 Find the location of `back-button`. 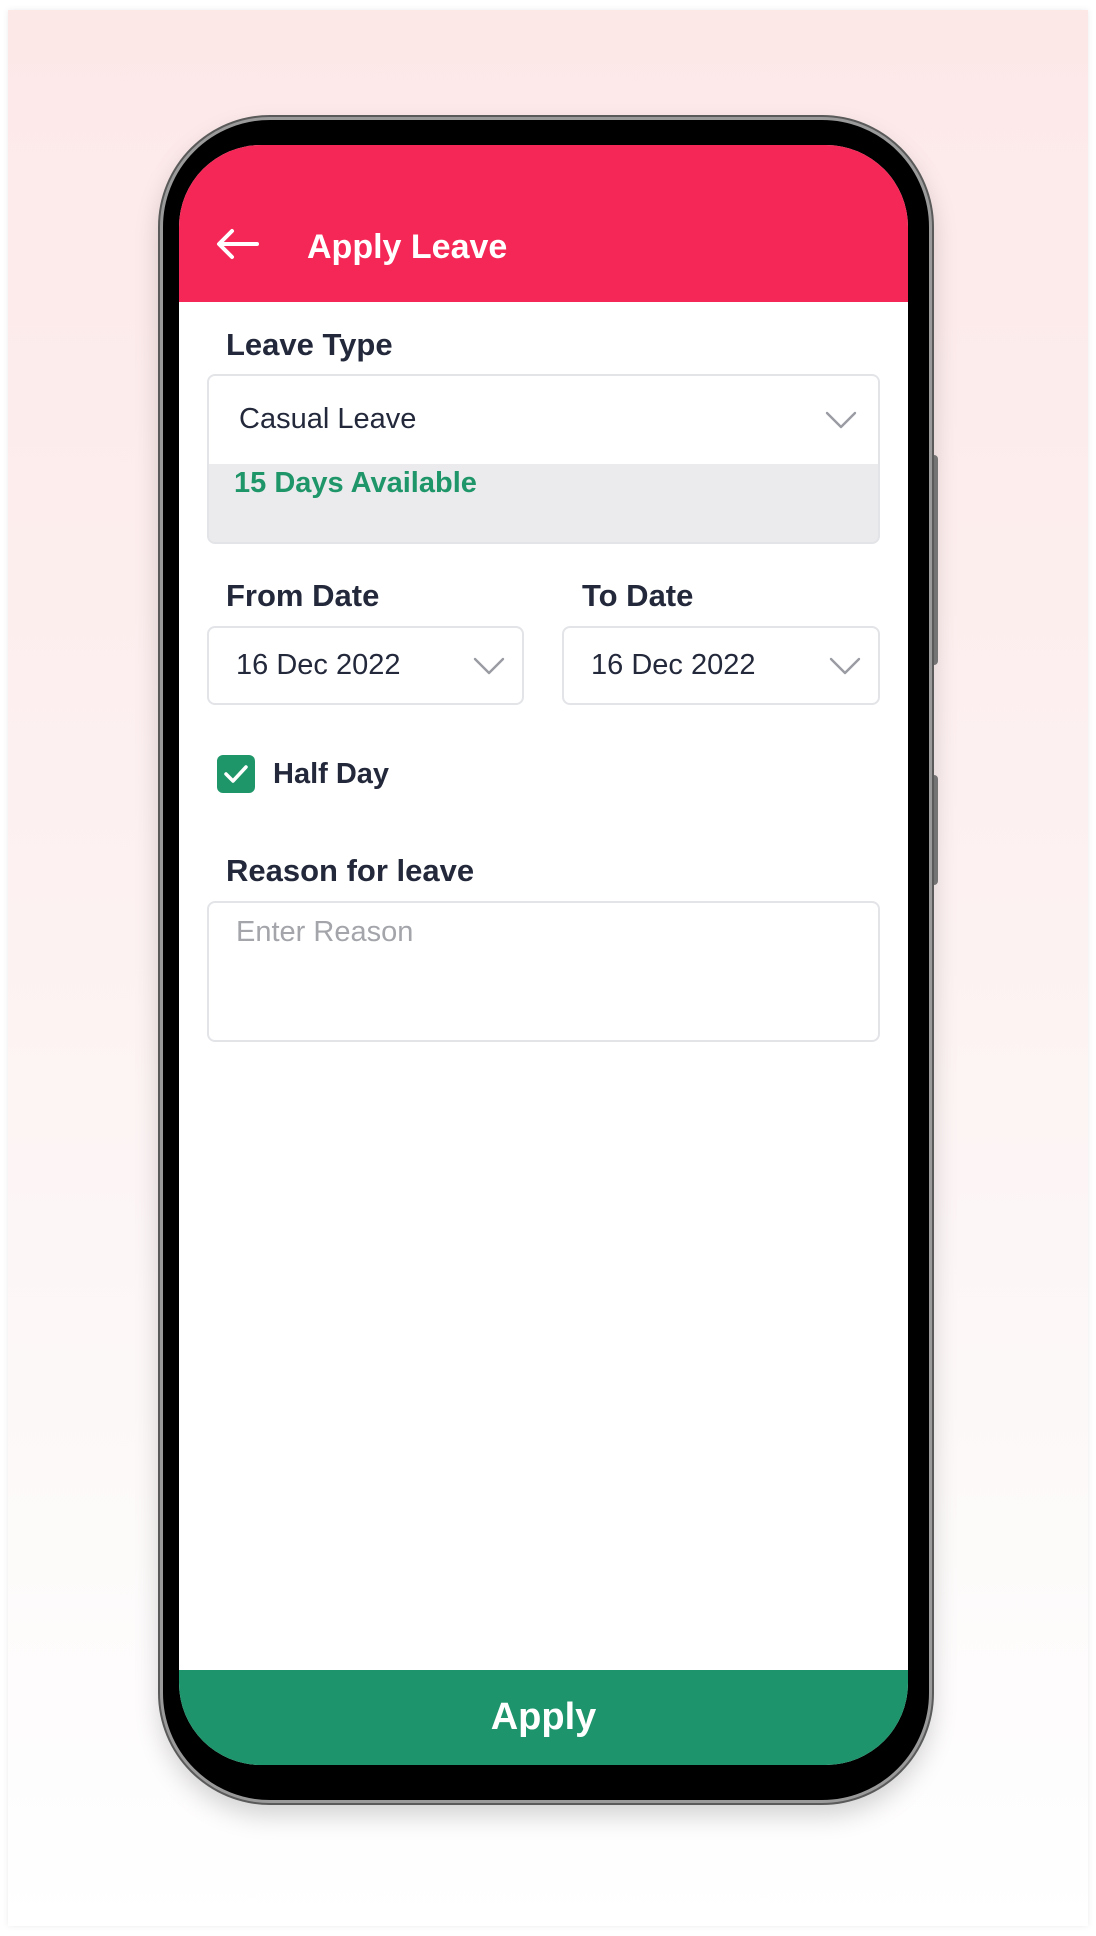

back-button is located at coordinates (237, 244).